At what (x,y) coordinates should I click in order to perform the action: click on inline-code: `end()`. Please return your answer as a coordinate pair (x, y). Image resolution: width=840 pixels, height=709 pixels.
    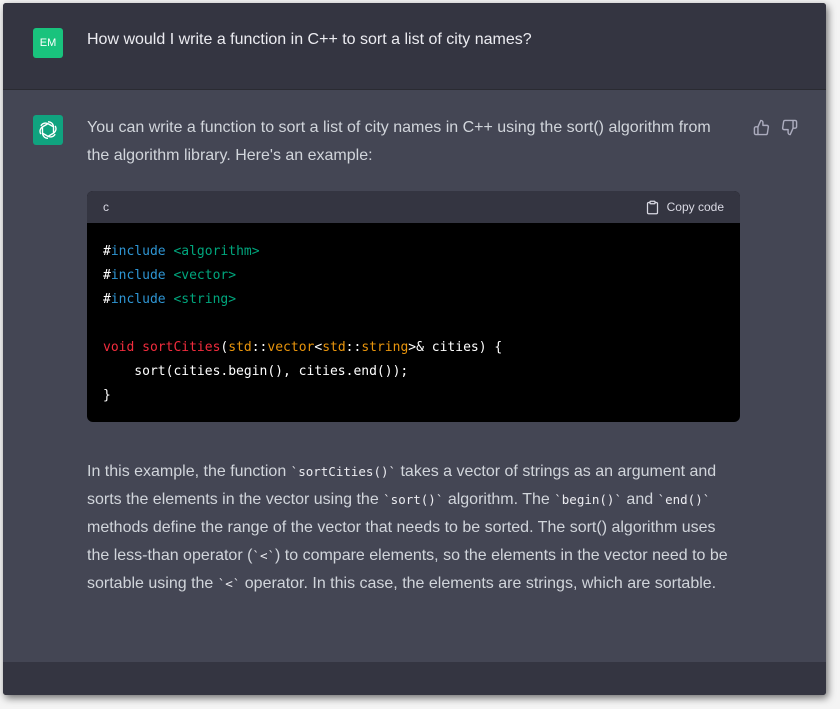
    Looking at the image, I should click on (684, 499).